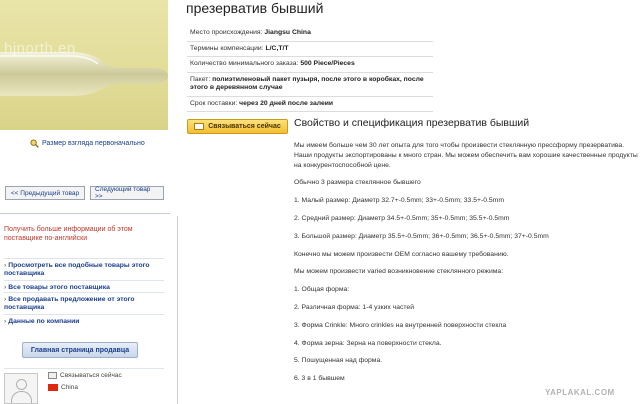 This screenshot has width=640, height=404. What do you see at coordinates (277, 48) in the screenshot?
I see `spec-value: L/C,T/T` at bounding box center [277, 48].